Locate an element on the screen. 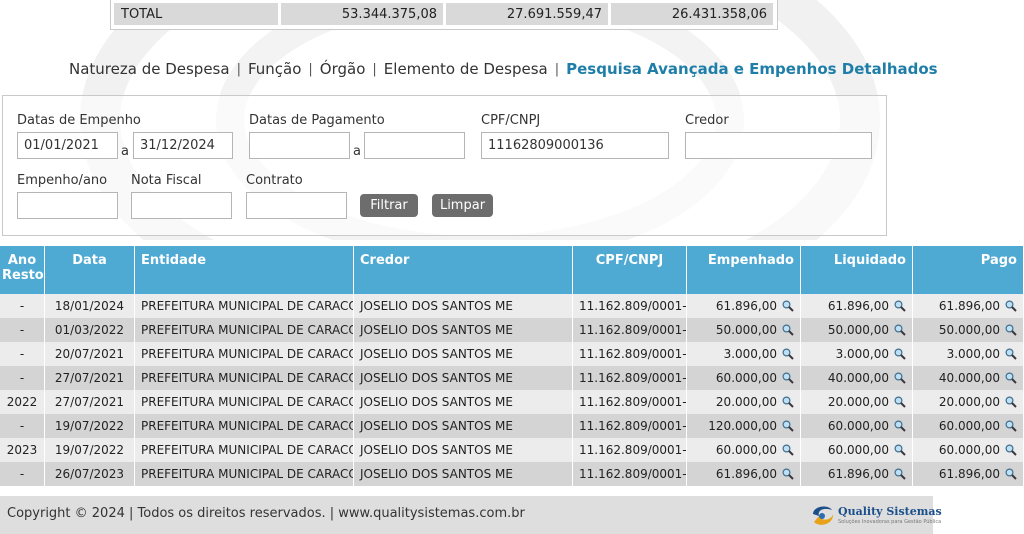 This screenshot has height=534, width=1024. nav-natureza-despesa: Natureza de Despesa is located at coordinates (149, 69).